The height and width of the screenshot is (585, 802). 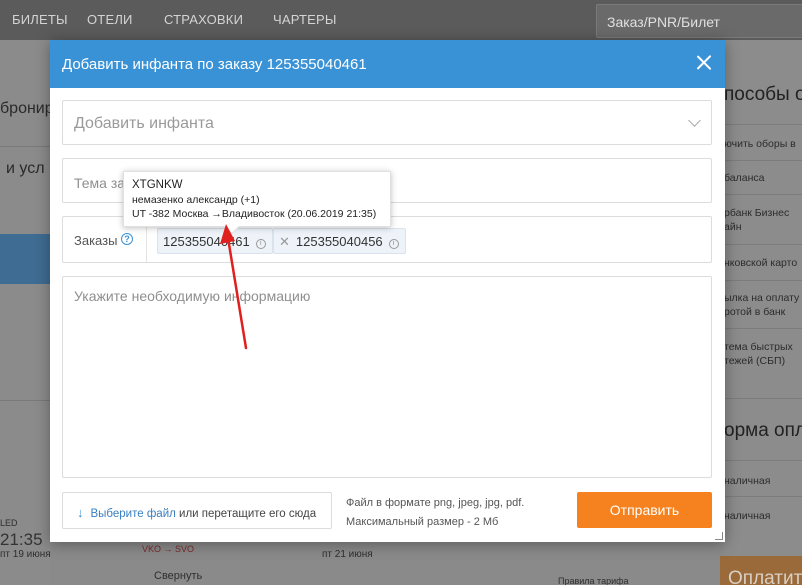 I want to click on question-circle-icon: ?, so click(x=127, y=239).